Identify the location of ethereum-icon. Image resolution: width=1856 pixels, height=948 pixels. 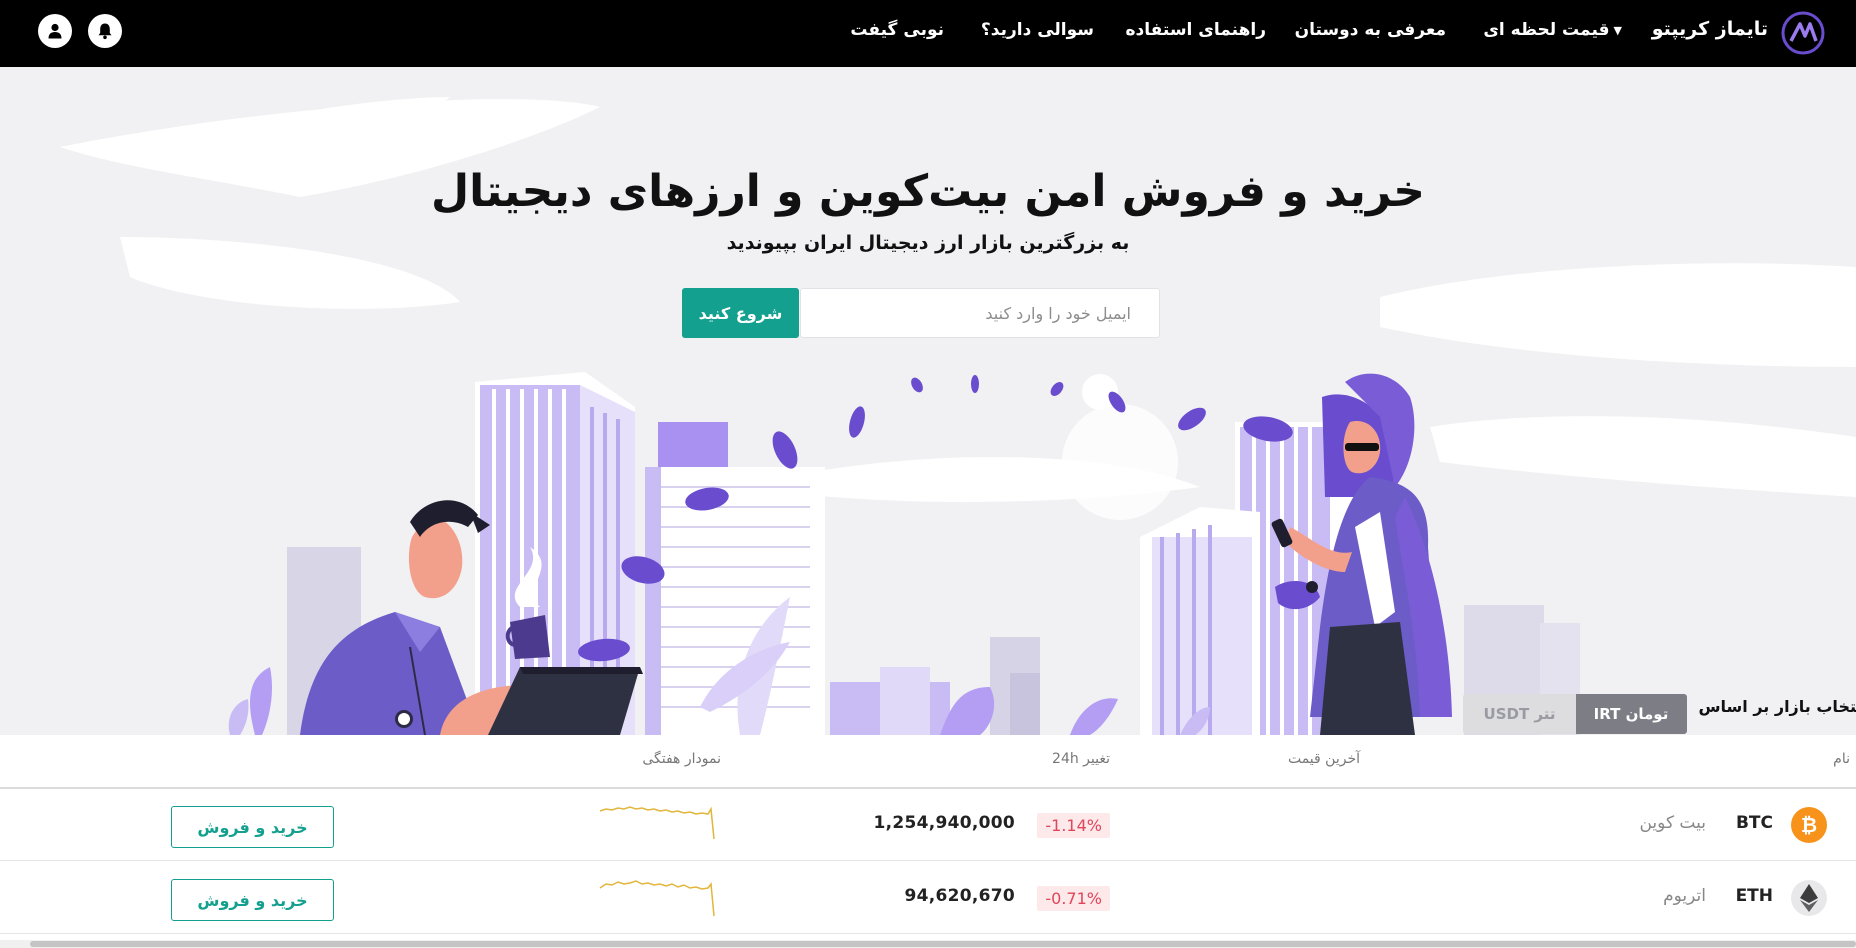
(1809, 898).